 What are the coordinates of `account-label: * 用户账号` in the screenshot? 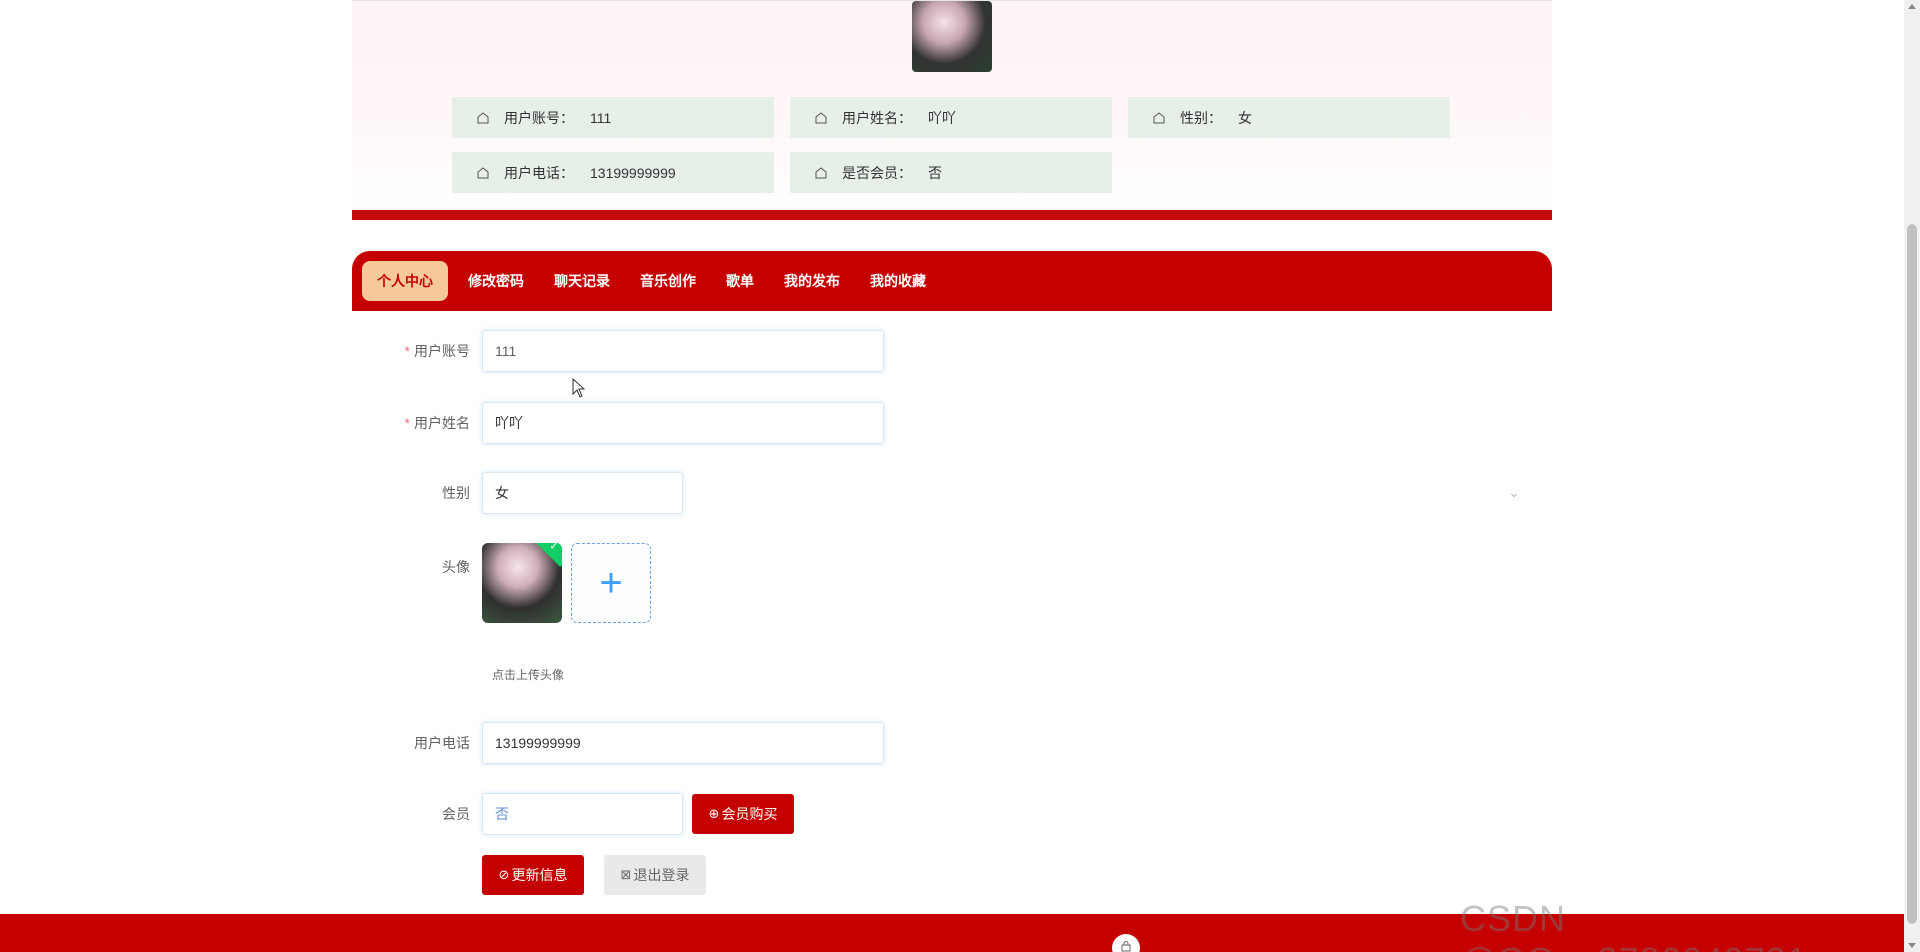 It's located at (441, 351).